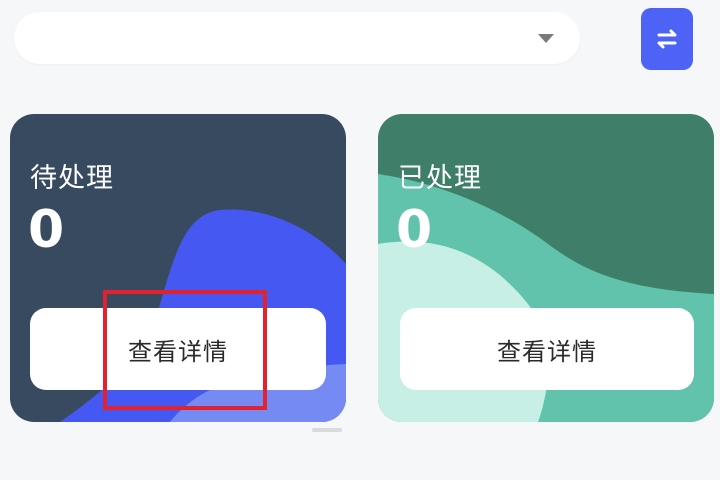 Image resolution: width=720 pixels, height=480 pixels. I want to click on done-title: 已处理, so click(440, 178).